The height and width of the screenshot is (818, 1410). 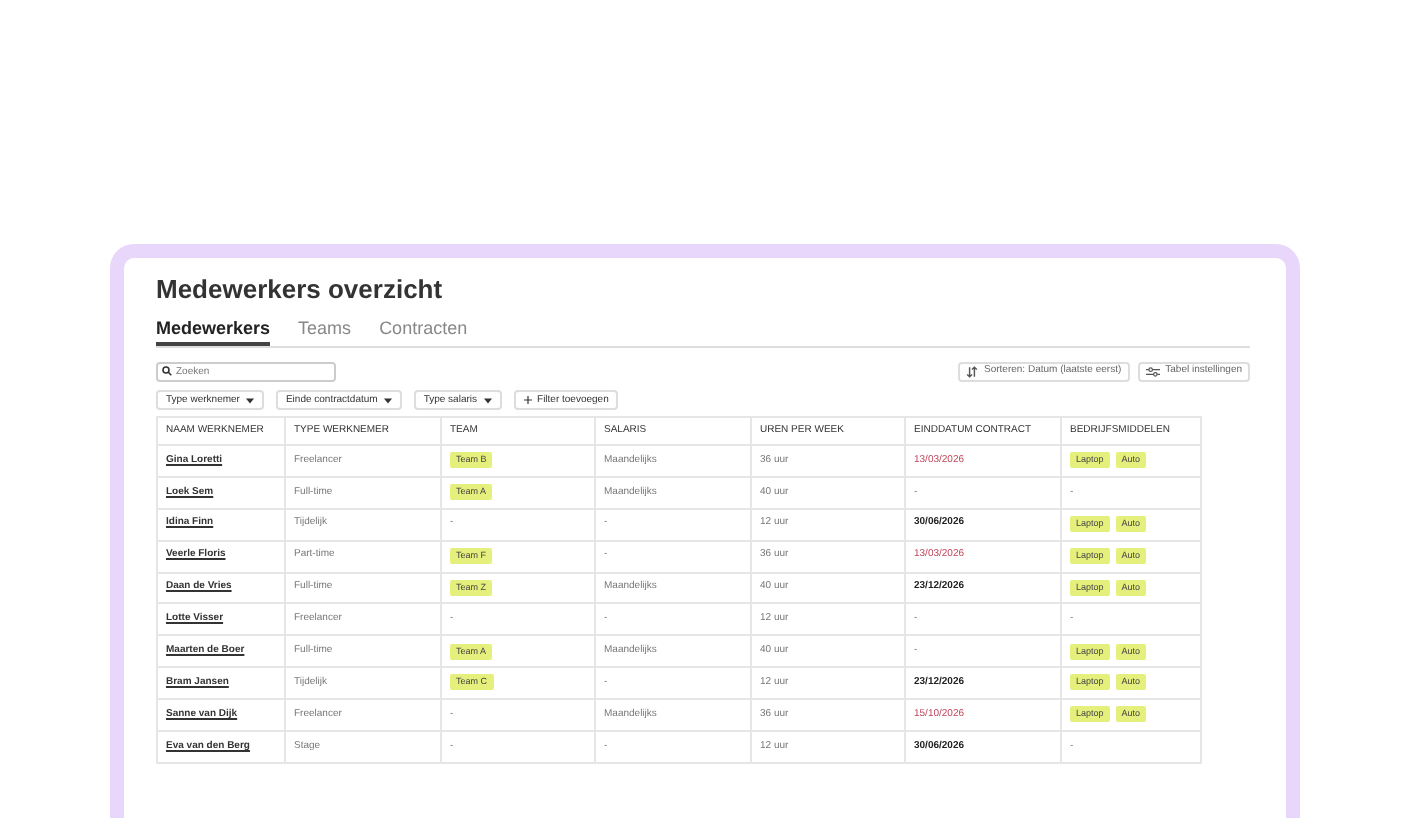 I want to click on plus-icon, so click(x=527, y=400).